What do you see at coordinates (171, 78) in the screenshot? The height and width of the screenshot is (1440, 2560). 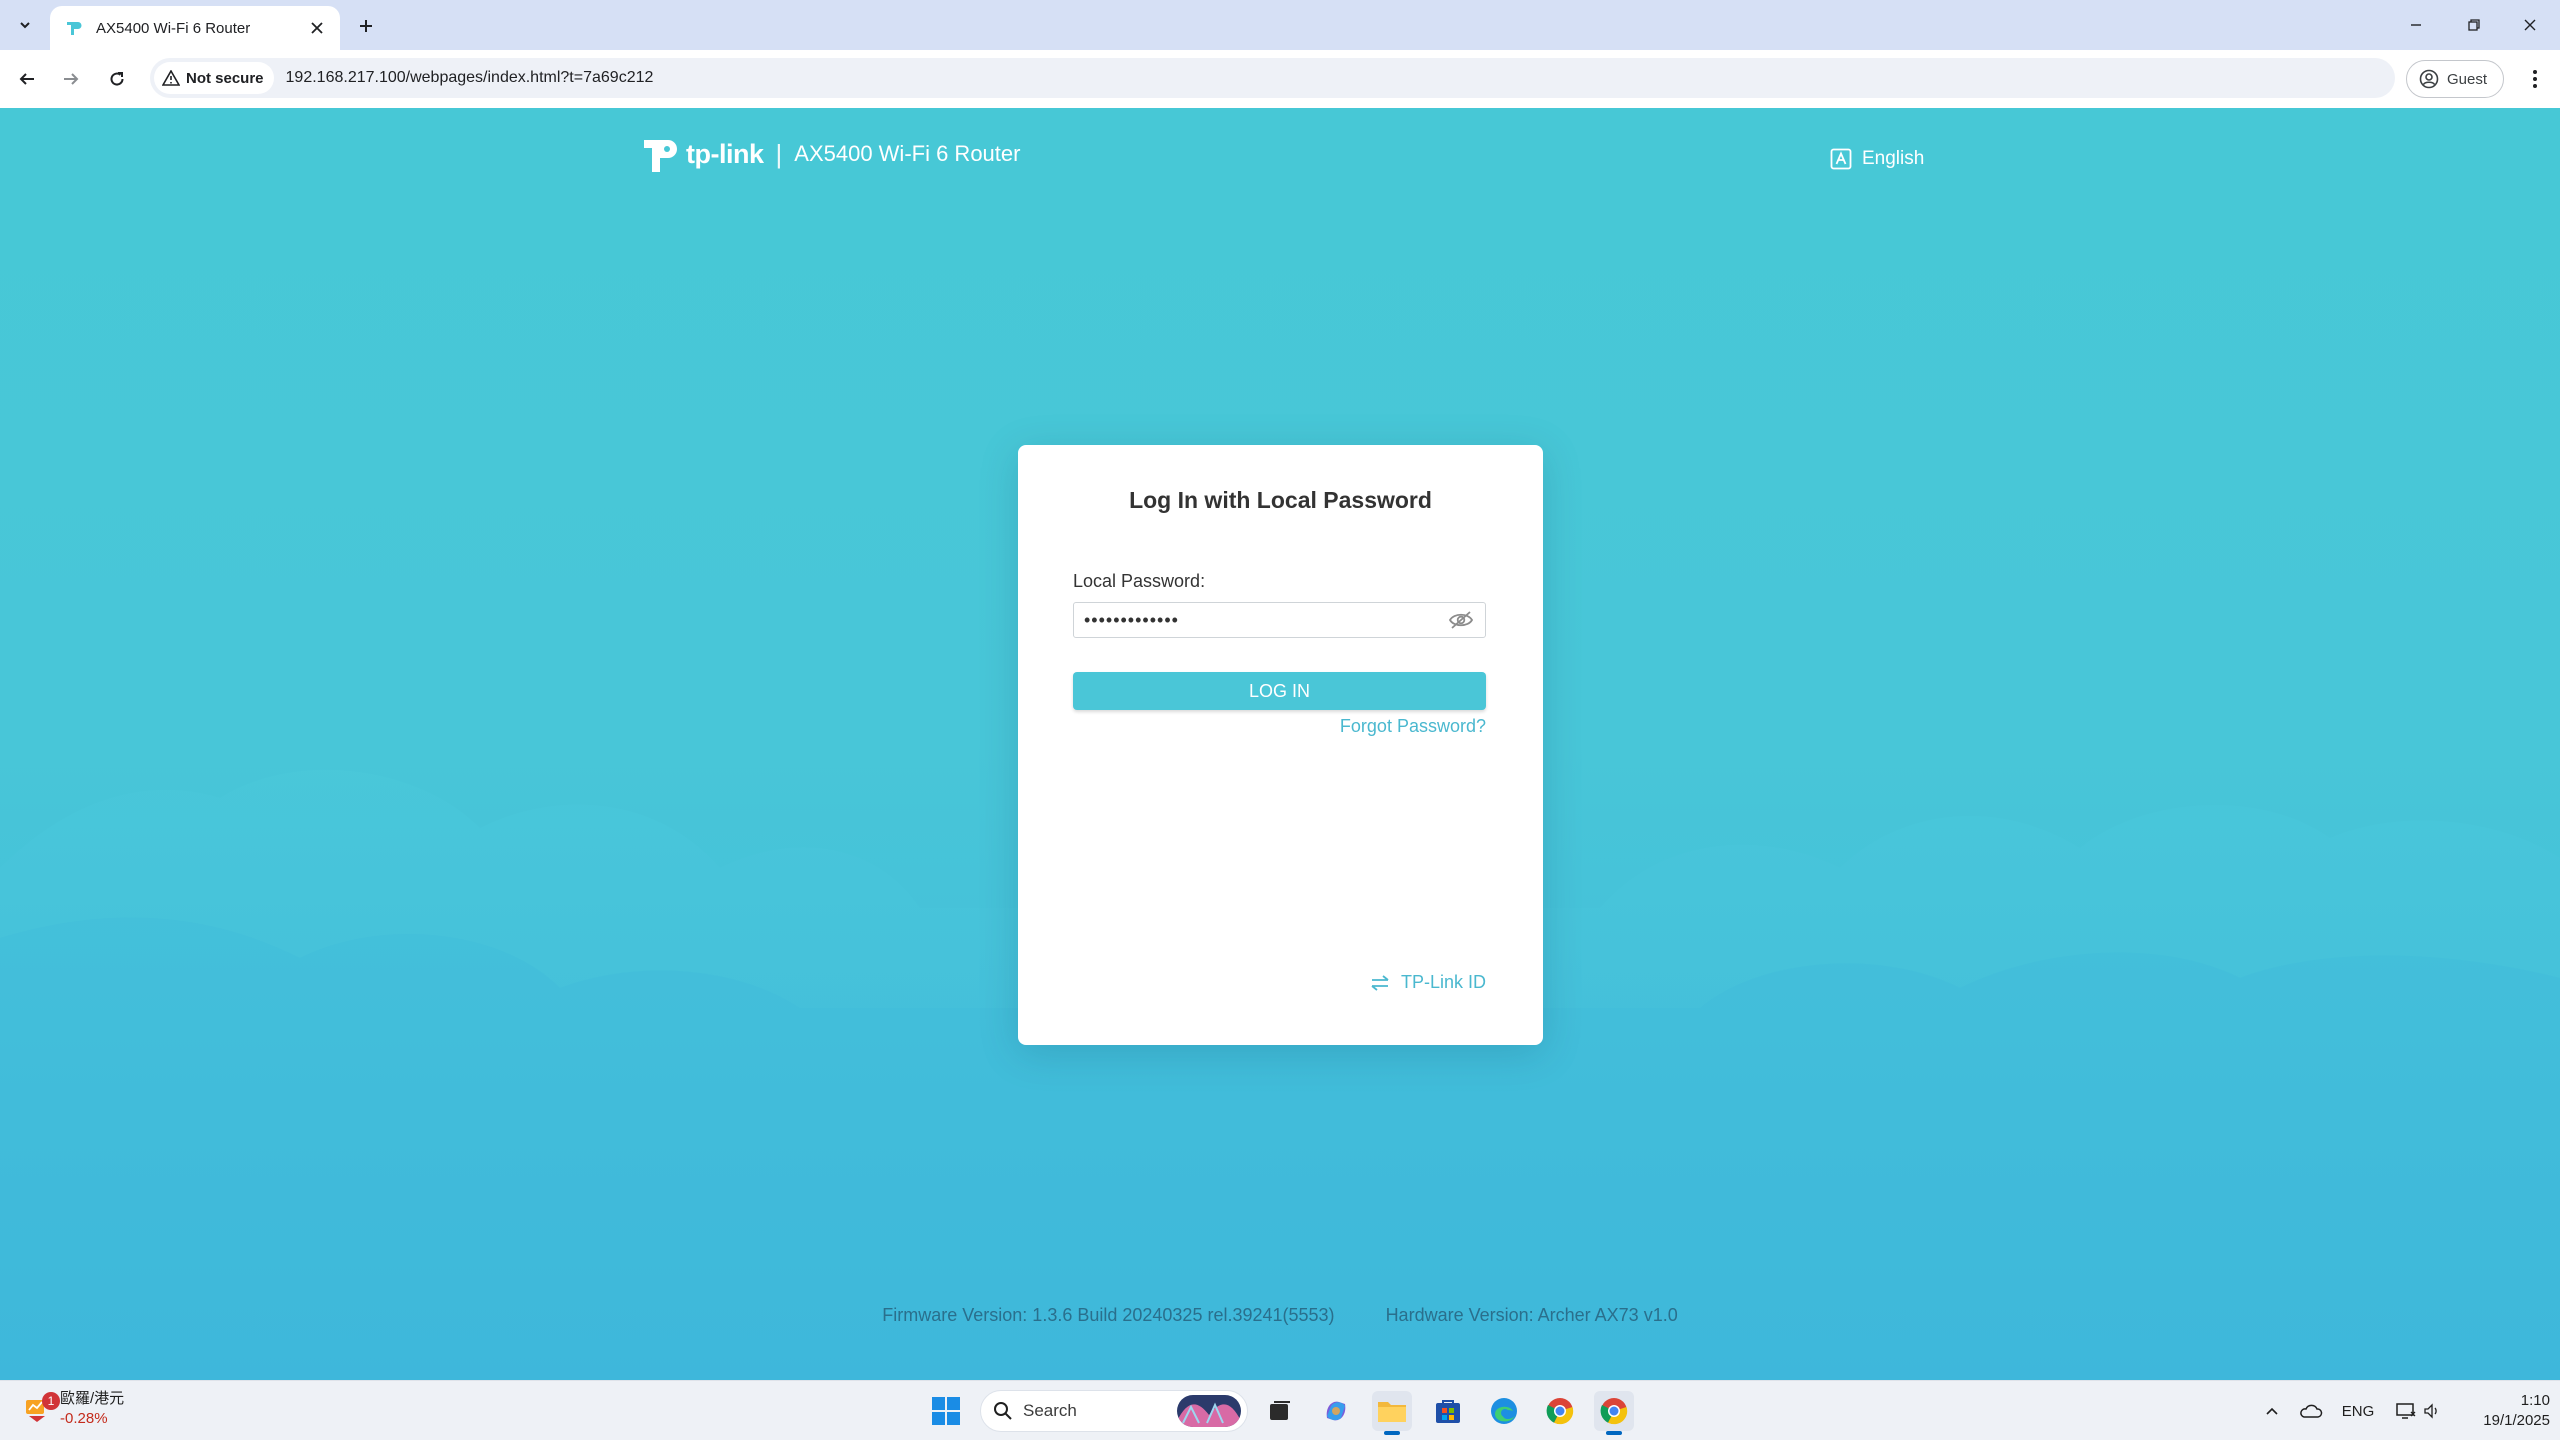 I see `warning-icon` at bounding box center [171, 78].